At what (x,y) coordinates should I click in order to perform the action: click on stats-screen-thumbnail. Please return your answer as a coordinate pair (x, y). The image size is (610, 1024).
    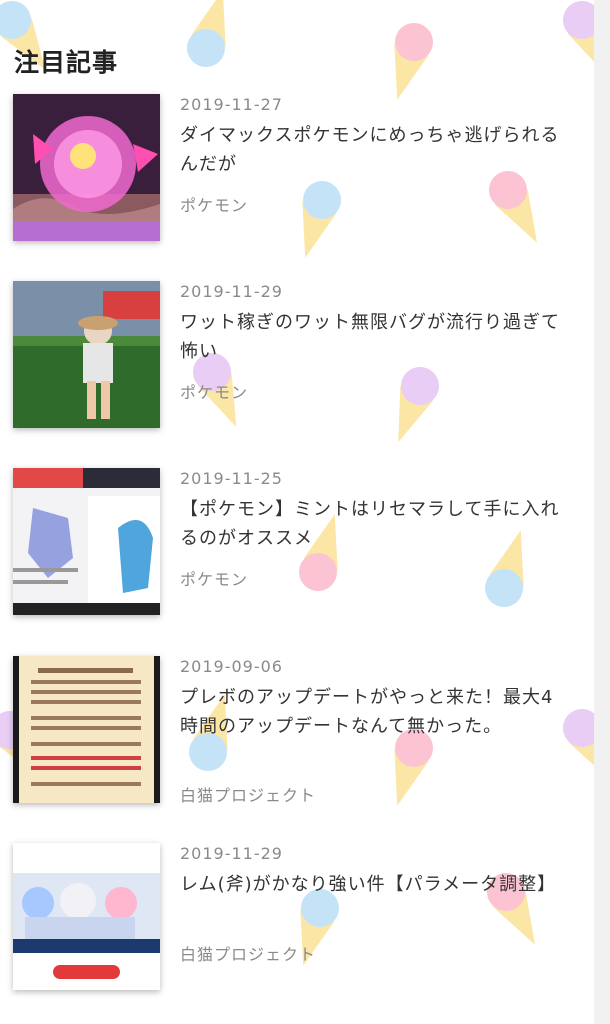
    Looking at the image, I should click on (86, 541).